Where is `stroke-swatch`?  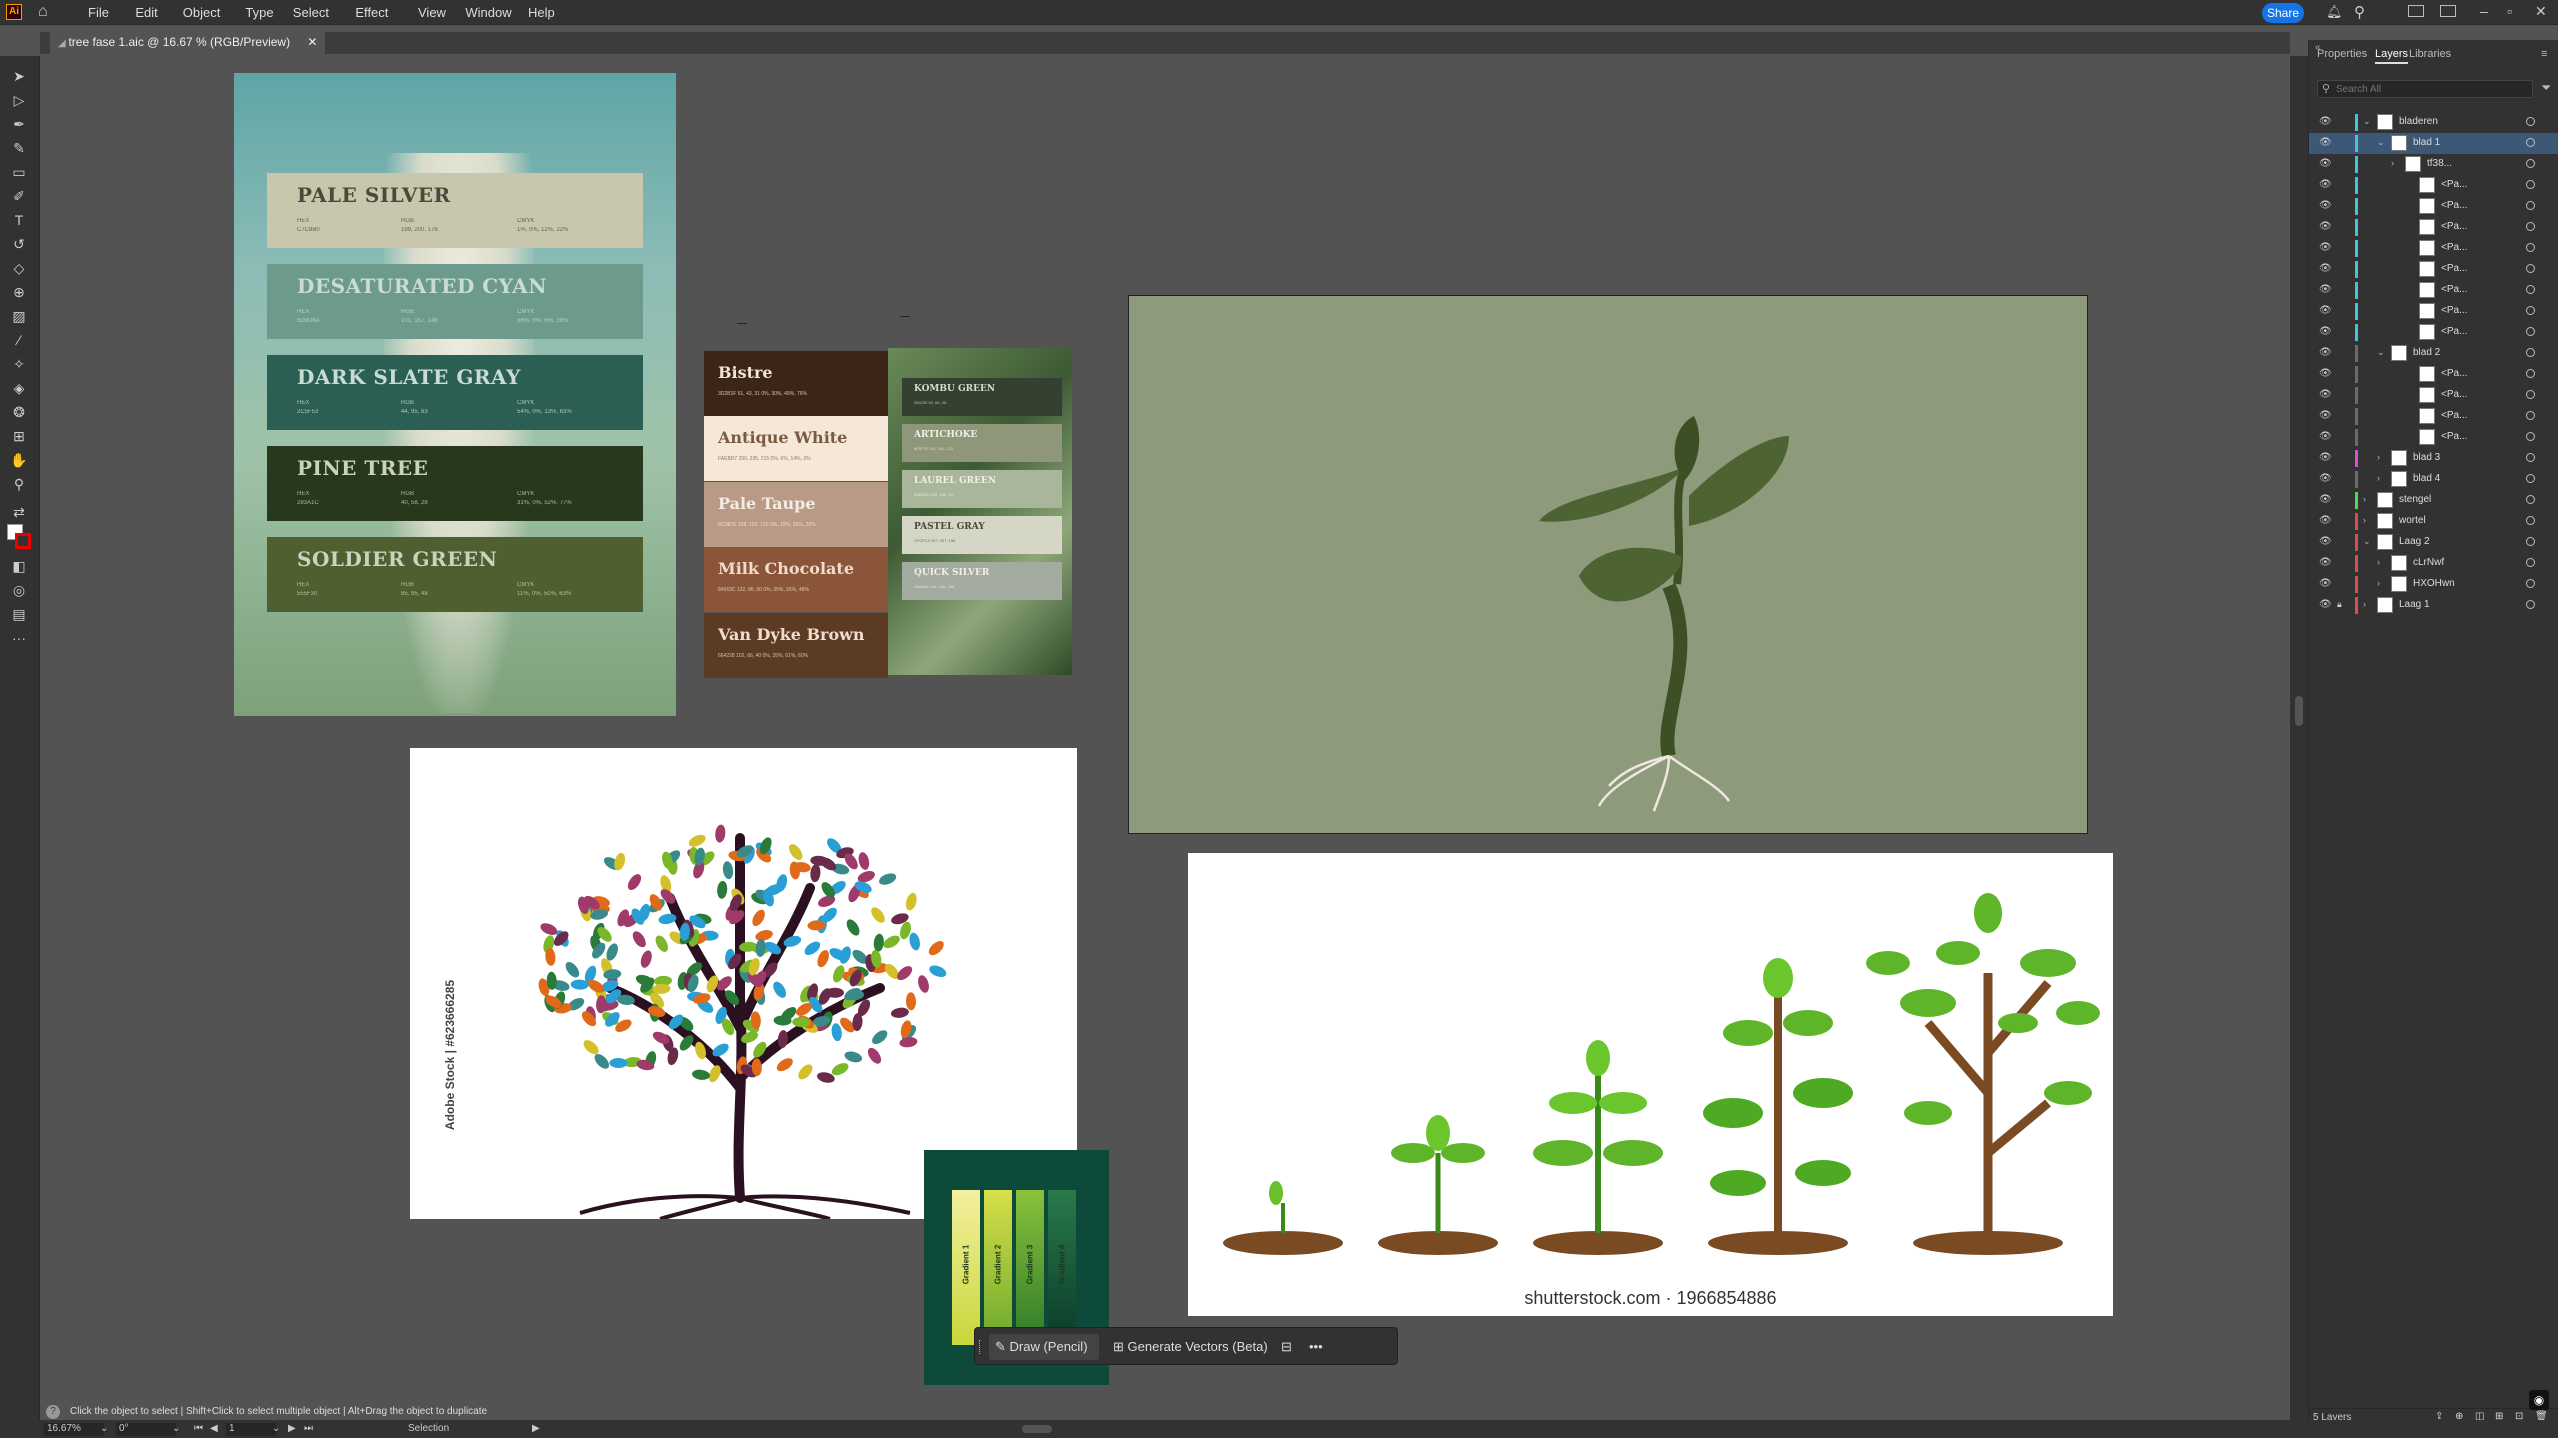 stroke-swatch is located at coordinates (23, 541).